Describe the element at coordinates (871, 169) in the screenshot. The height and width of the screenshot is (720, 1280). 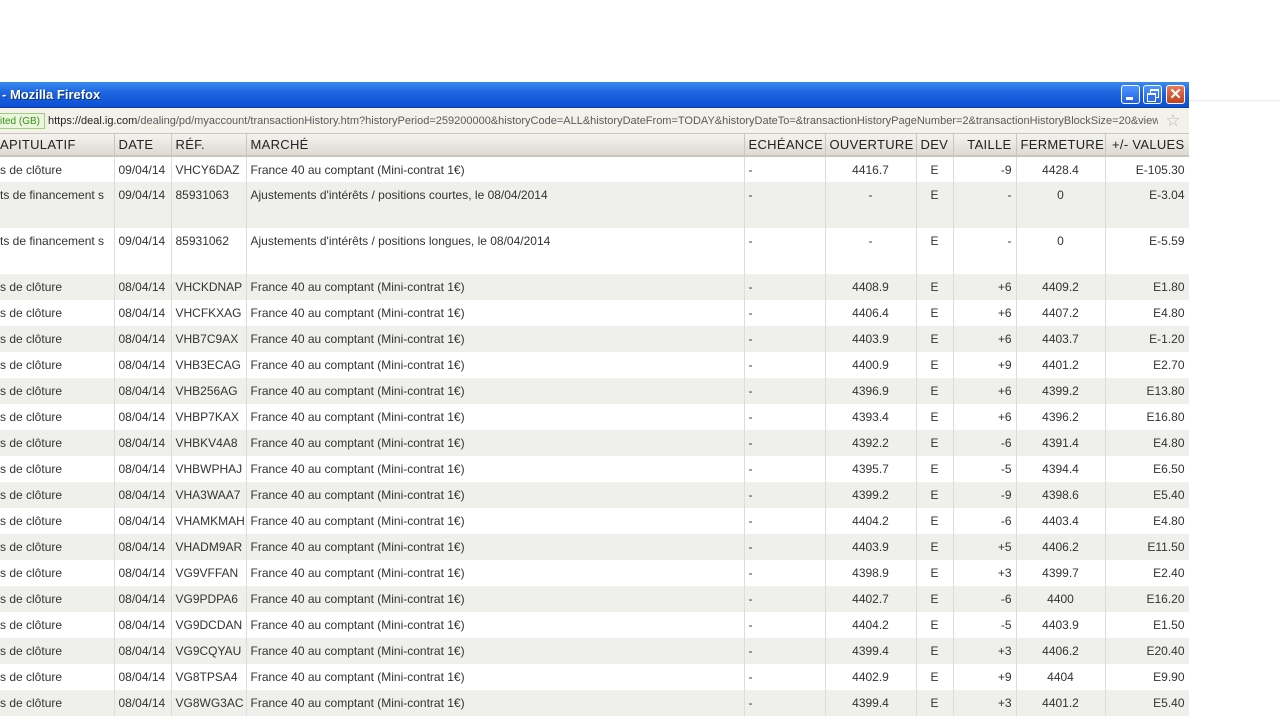
I see `cell-open: 4416.7` at that location.